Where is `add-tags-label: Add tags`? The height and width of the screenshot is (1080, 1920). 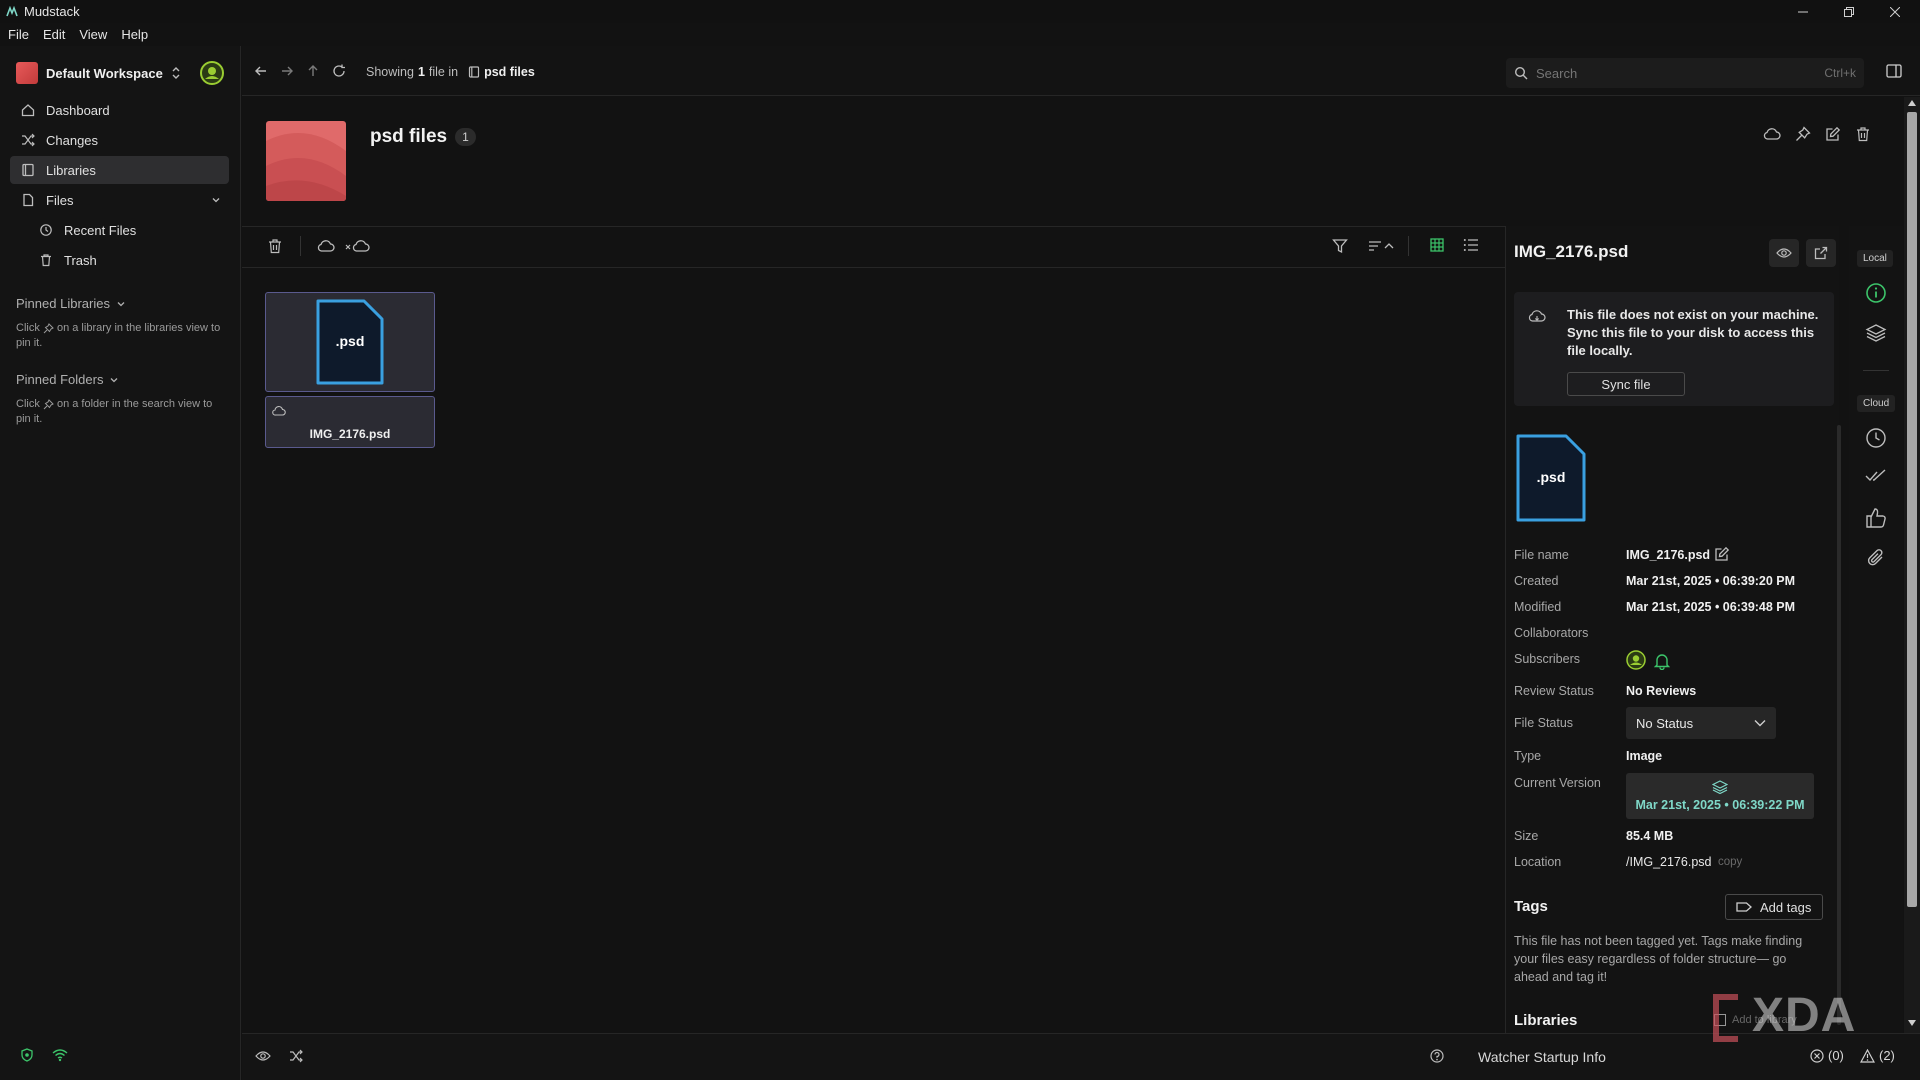
add-tags-label: Add tags is located at coordinates (1786, 907).